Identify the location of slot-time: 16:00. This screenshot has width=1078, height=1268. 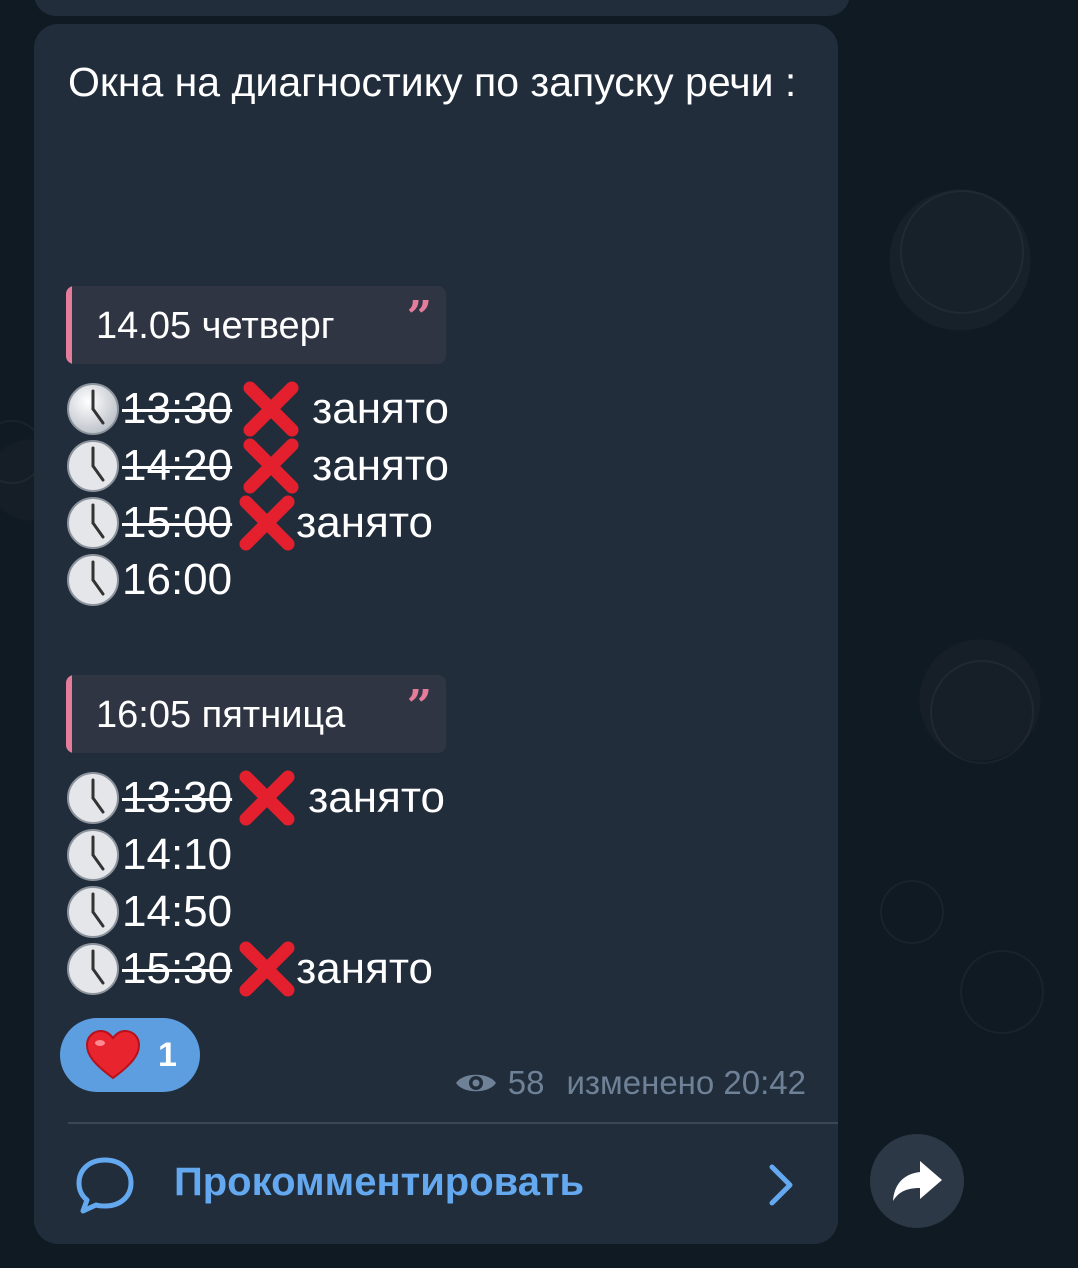
(177, 579).